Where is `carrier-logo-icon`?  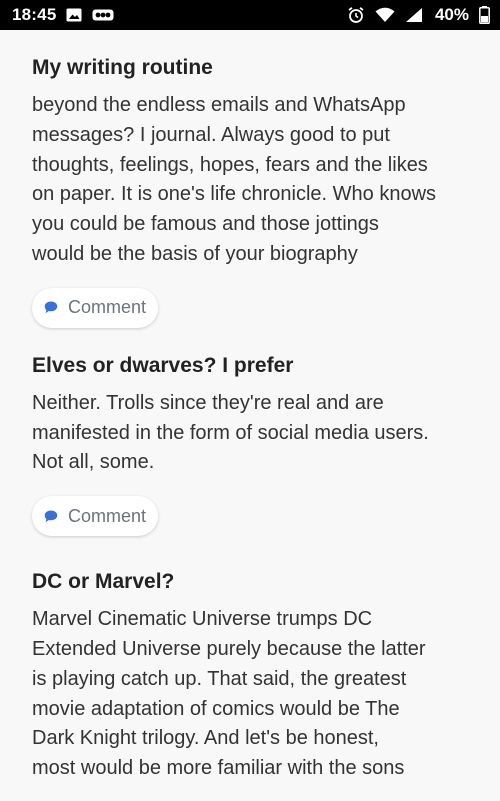
carrier-logo-icon is located at coordinates (103, 15).